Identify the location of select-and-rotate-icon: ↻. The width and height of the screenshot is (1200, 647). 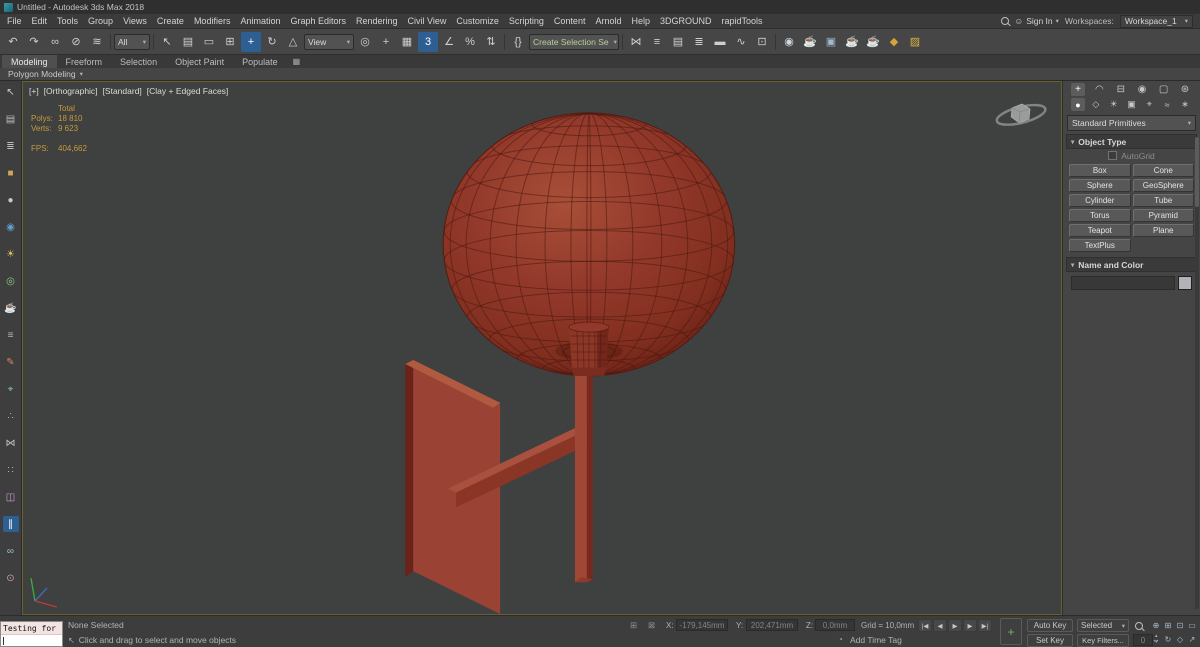
(272, 42).